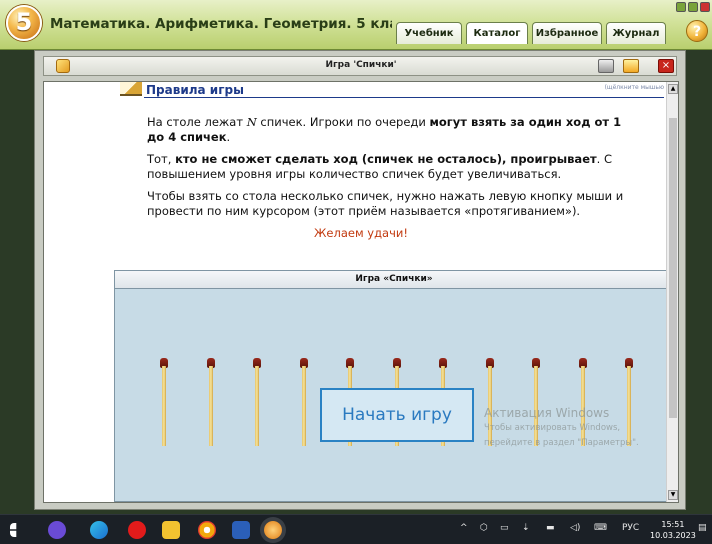  Describe the element at coordinates (241, 530) in the screenshot. I see `word-icon` at that location.